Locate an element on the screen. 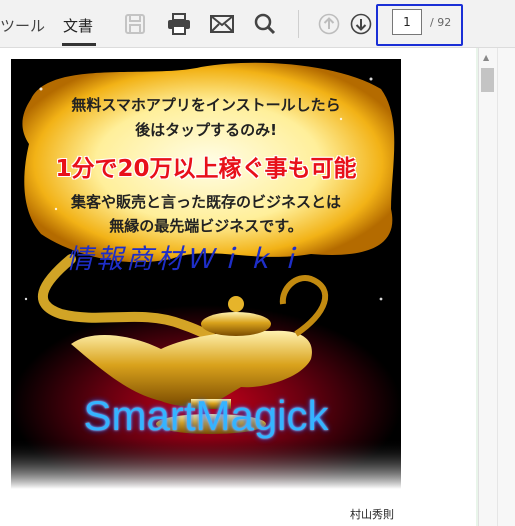  tab-tools: ツール is located at coordinates (22, 25).